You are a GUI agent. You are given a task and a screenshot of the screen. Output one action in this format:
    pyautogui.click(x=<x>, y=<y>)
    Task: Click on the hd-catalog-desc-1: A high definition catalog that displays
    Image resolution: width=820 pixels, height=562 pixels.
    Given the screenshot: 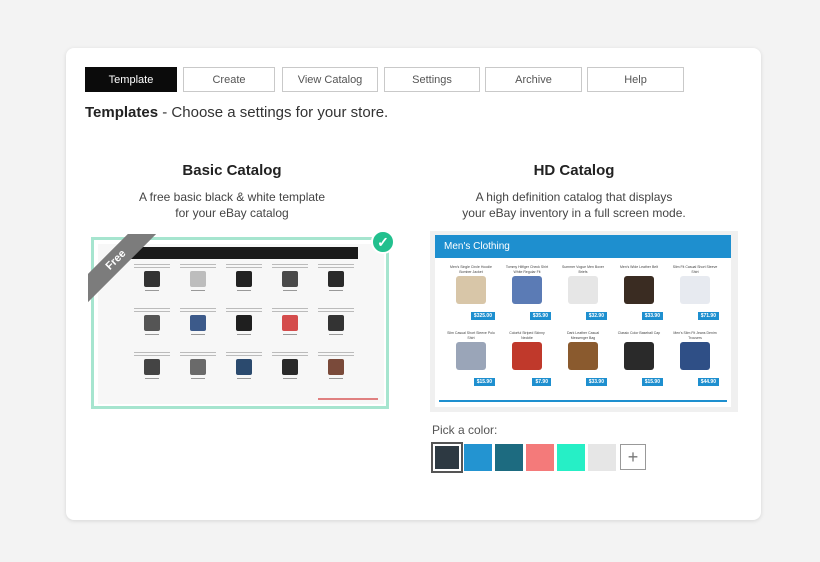 What is the action you would take?
    pyautogui.click(x=574, y=197)
    